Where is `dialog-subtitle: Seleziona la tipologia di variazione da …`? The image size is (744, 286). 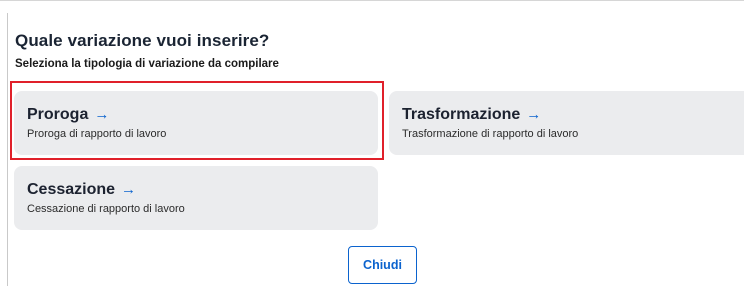 dialog-subtitle: Seleziona la tipologia di variazione da … is located at coordinates (147, 64).